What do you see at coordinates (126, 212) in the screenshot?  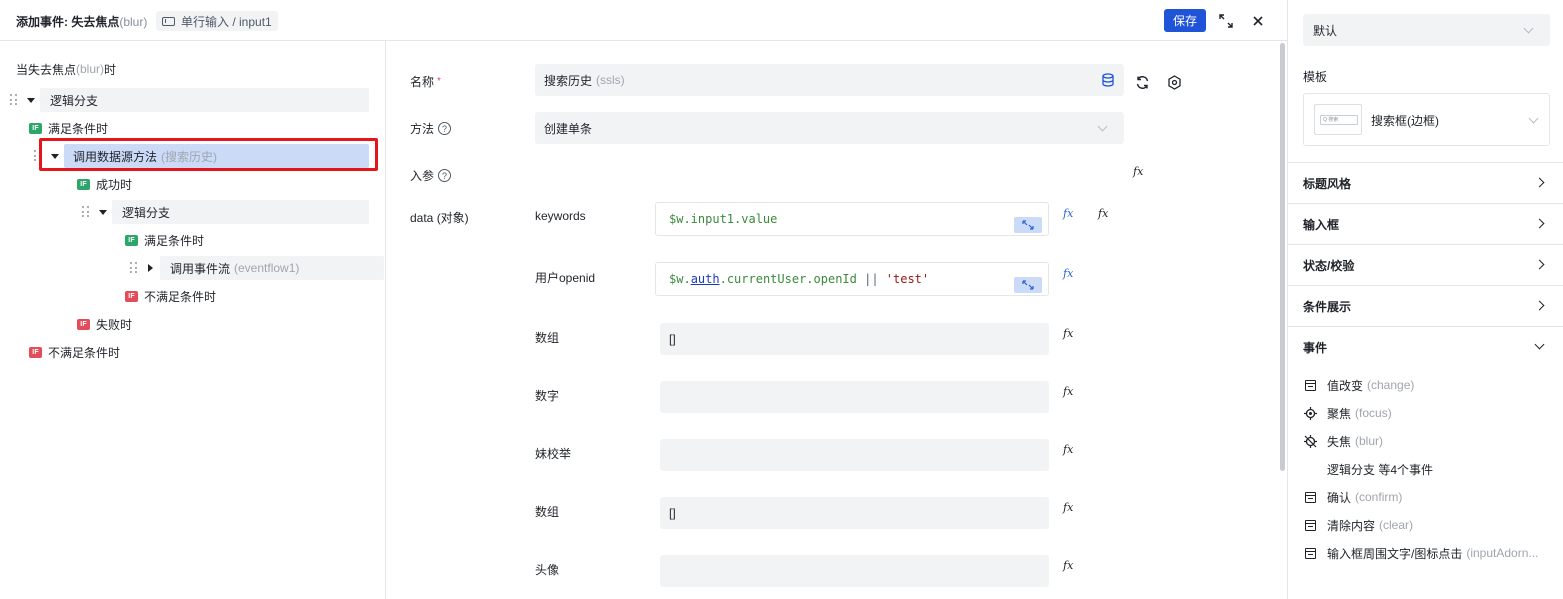 I see `tree-node-logic-branch-2: 逻辑分支` at bounding box center [126, 212].